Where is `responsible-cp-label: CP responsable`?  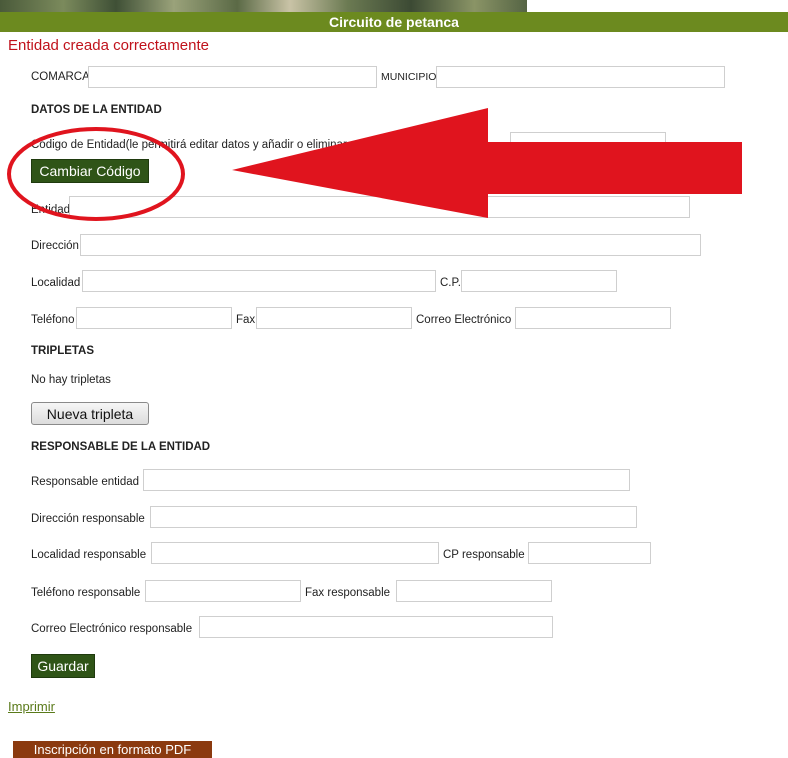 responsible-cp-label: CP responsable is located at coordinates (484, 555).